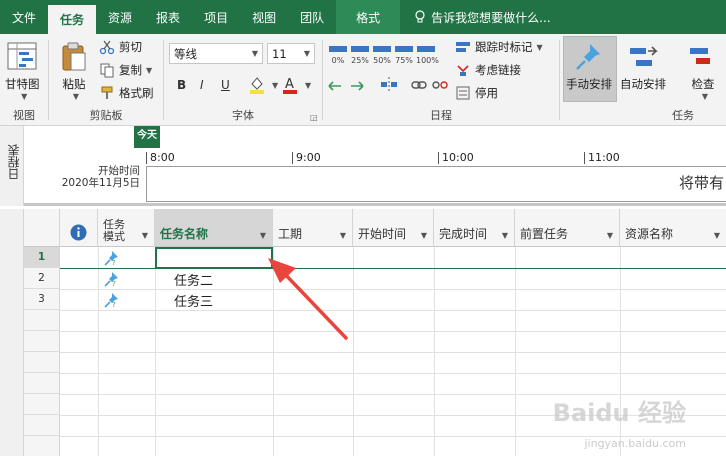  I want to click on mark-on-track-button: 跟踪时标记 ▼, so click(499, 47).